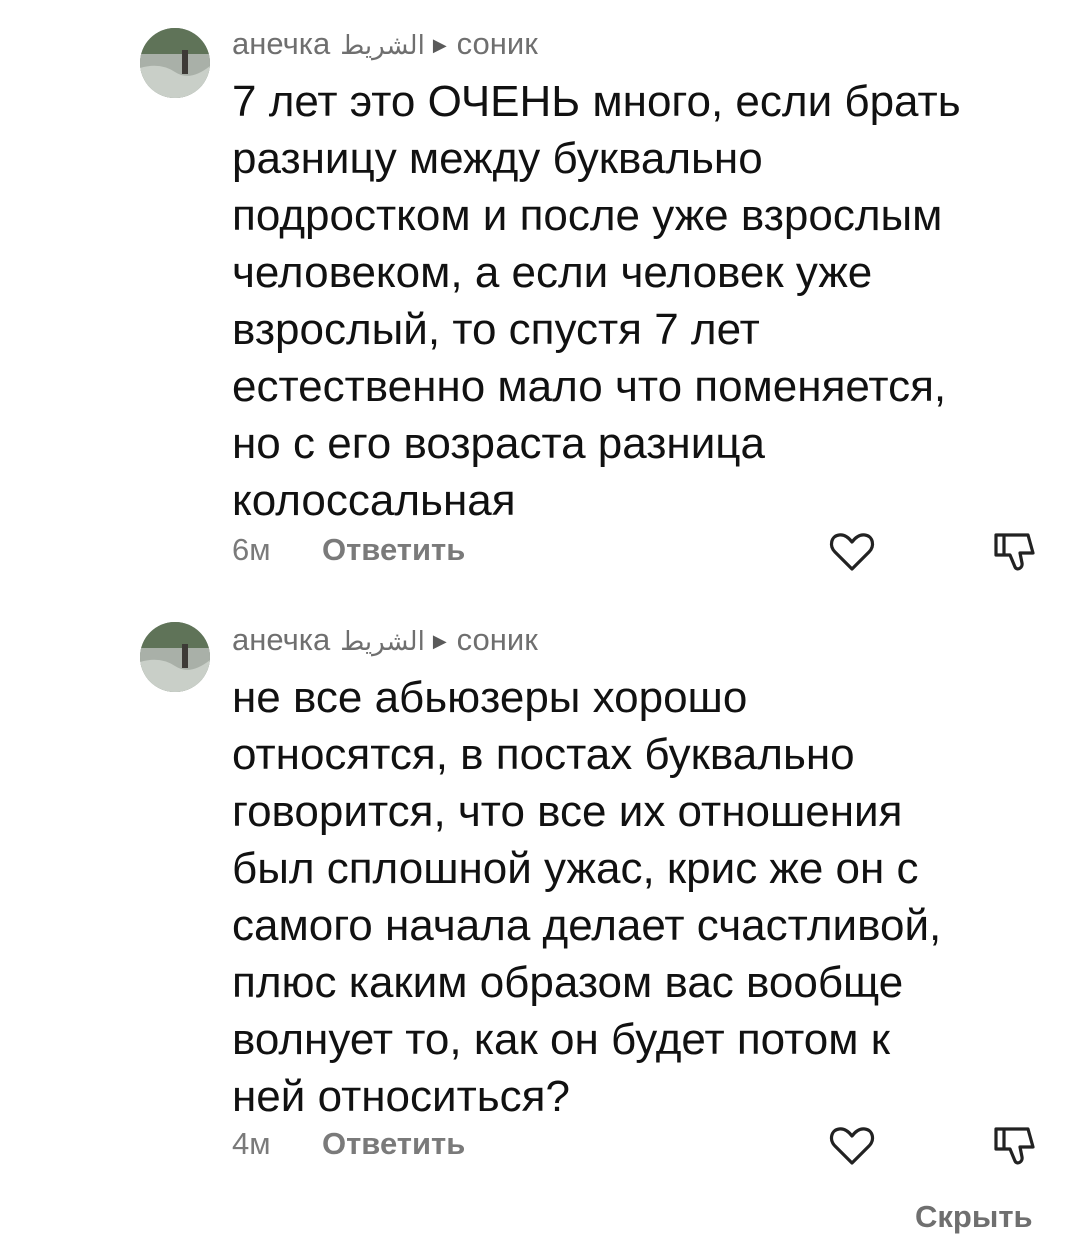 The height and width of the screenshot is (1237, 1073). What do you see at coordinates (251, 1143) in the screenshot?
I see `comment-time: 4м` at bounding box center [251, 1143].